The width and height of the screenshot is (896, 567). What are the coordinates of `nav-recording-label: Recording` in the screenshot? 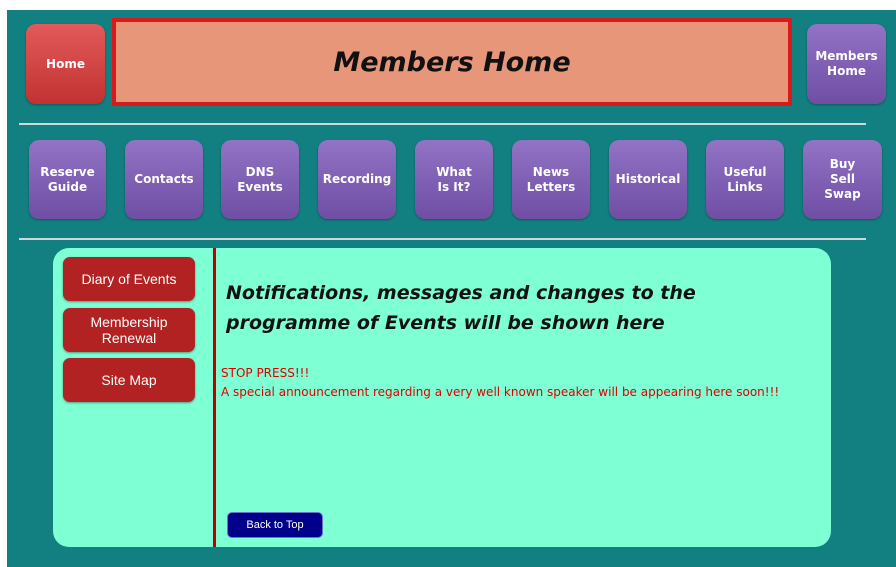 It's located at (357, 179).